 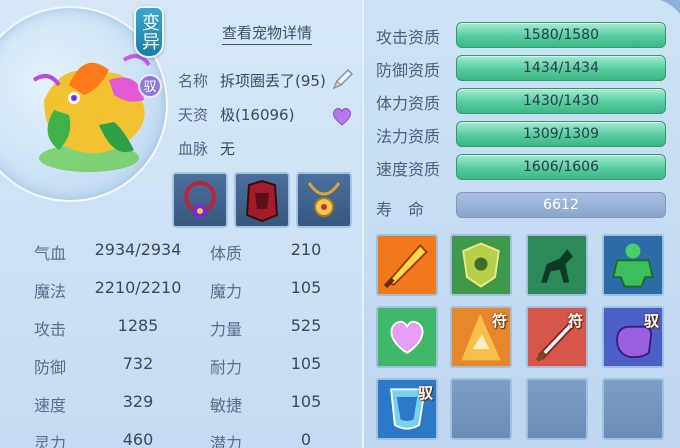 What do you see at coordinates (150, 86) in the screenshot?
I see `rider-badge: 驭` at bounding box center [150, 86].